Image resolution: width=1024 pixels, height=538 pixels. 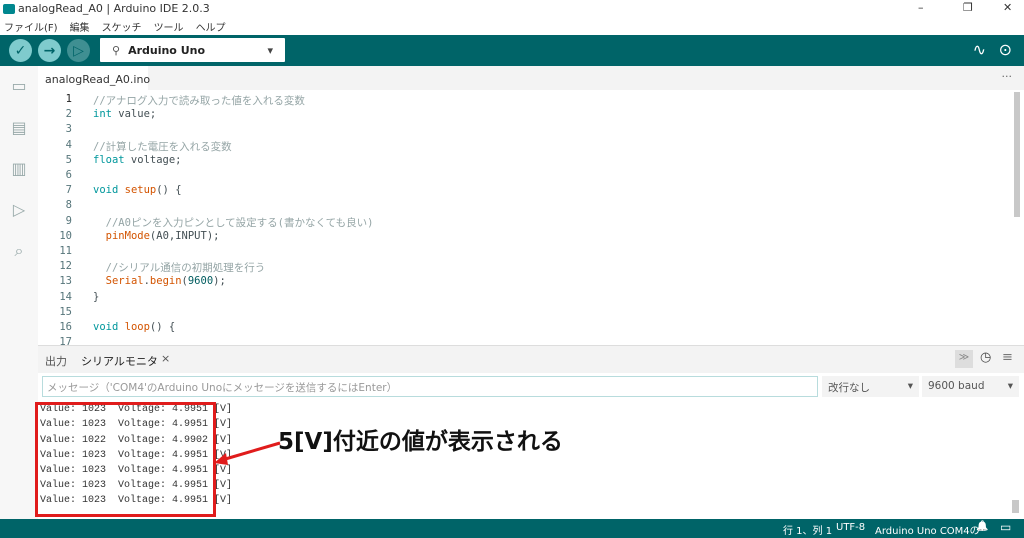 What do you see at coordinates (125, 114) in the screenshot?
I see `code-line: int value;` at bounding box center [125, 114].